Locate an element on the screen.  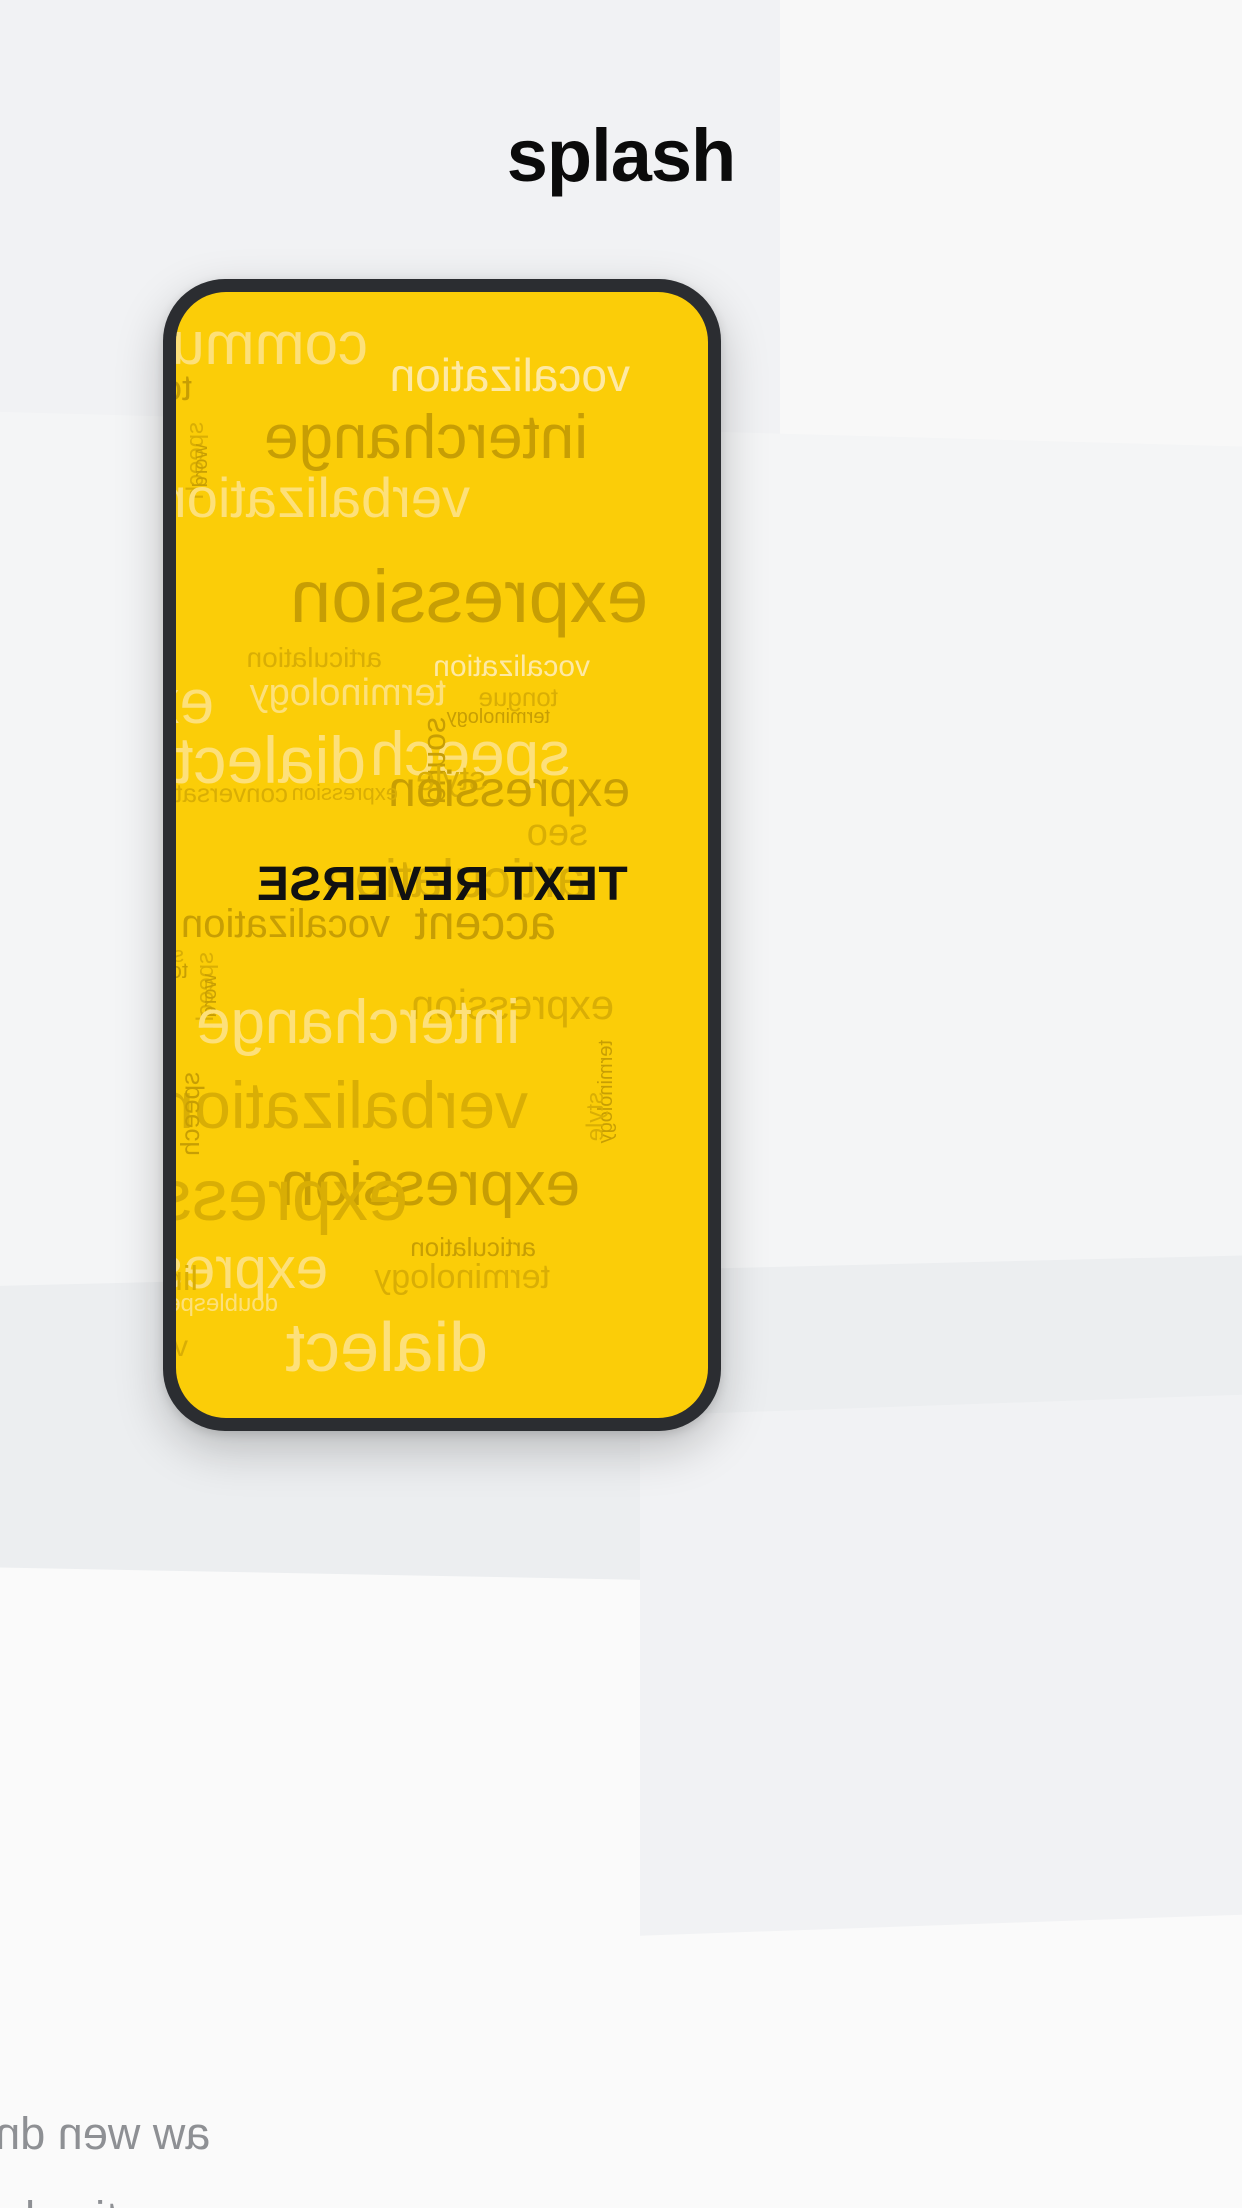
cloud-word: dialect is located at coordinates (386, 1347).